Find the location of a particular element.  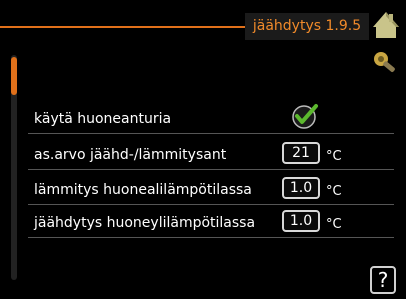

setting-label: jäähdytys huoneylilämpötilassa is located at coordinates (145, 223).